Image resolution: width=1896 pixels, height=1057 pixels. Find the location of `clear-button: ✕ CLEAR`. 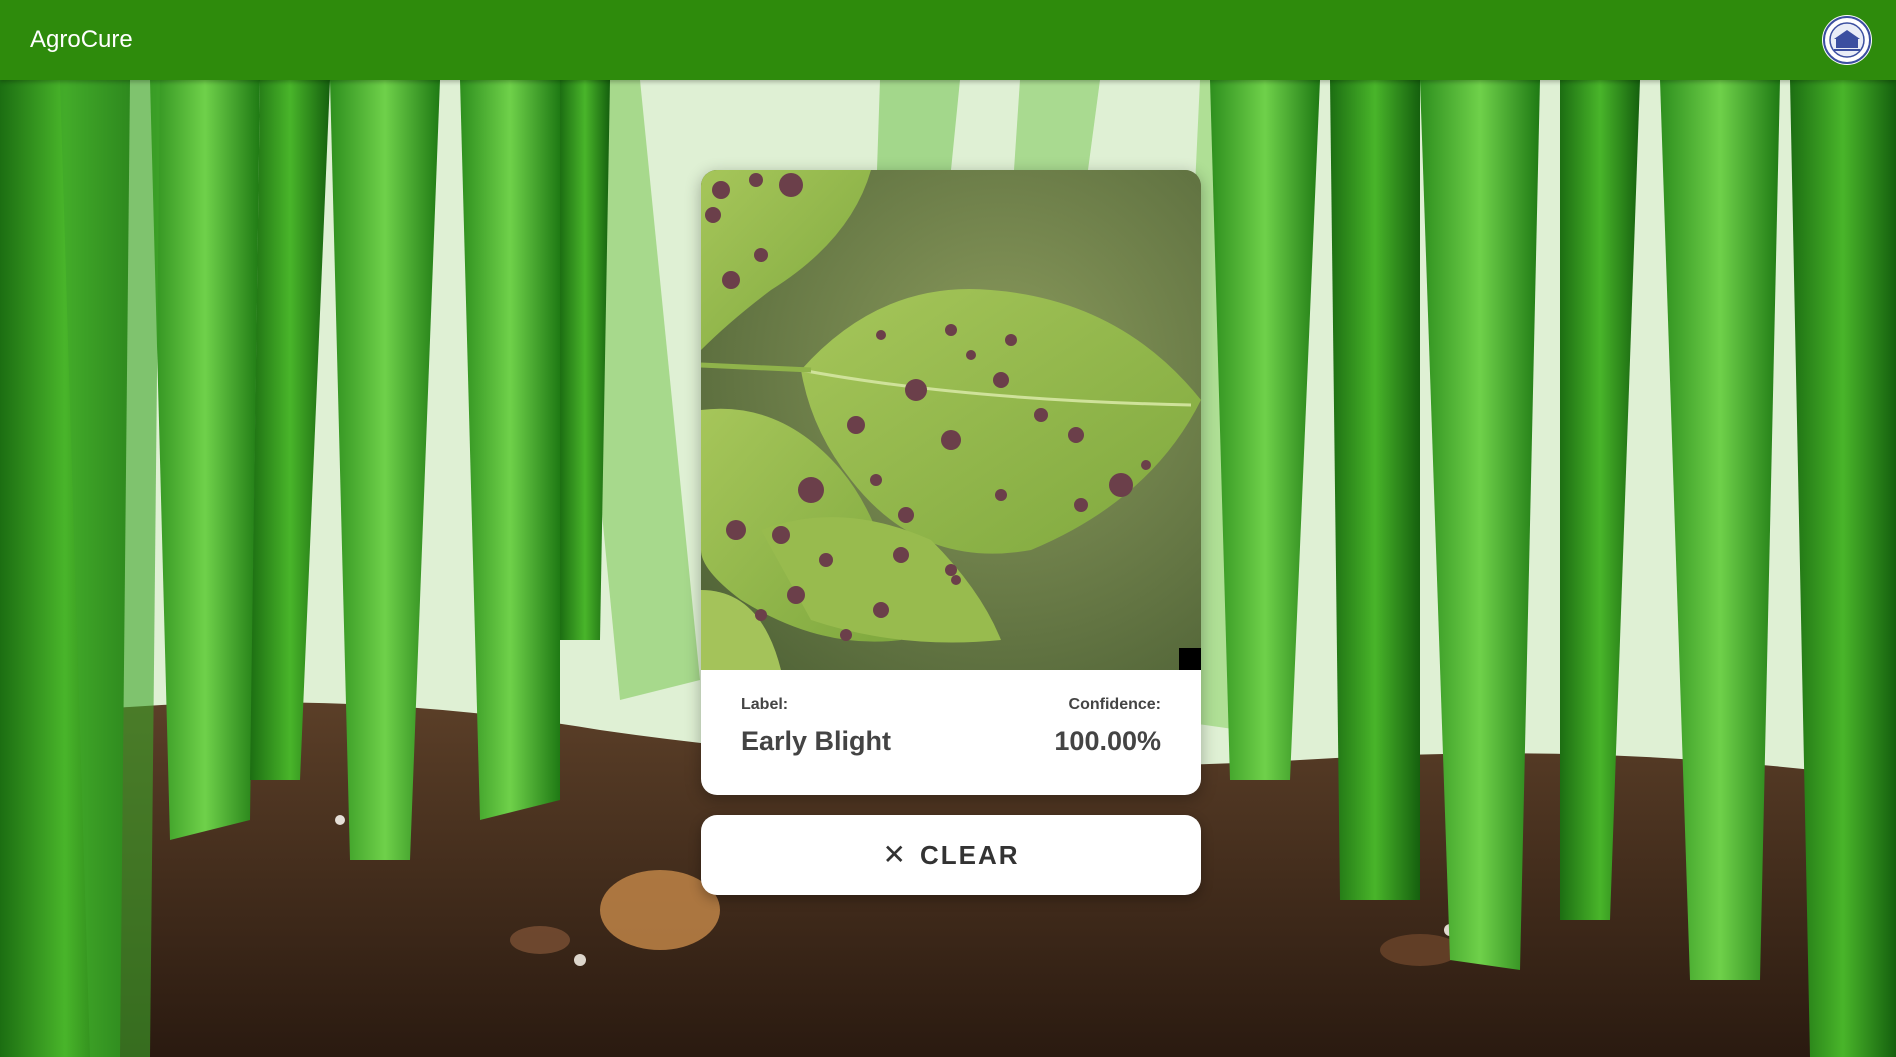

clear-button: ✕ CLEAR is located at coordinates (951, 855).